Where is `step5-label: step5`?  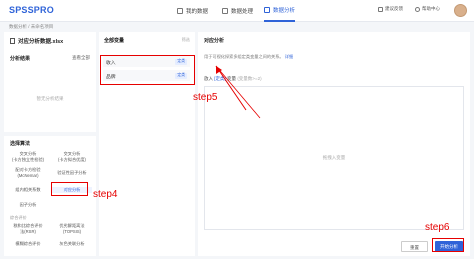
step5-label: step5 is located at coordinates (205, 97).